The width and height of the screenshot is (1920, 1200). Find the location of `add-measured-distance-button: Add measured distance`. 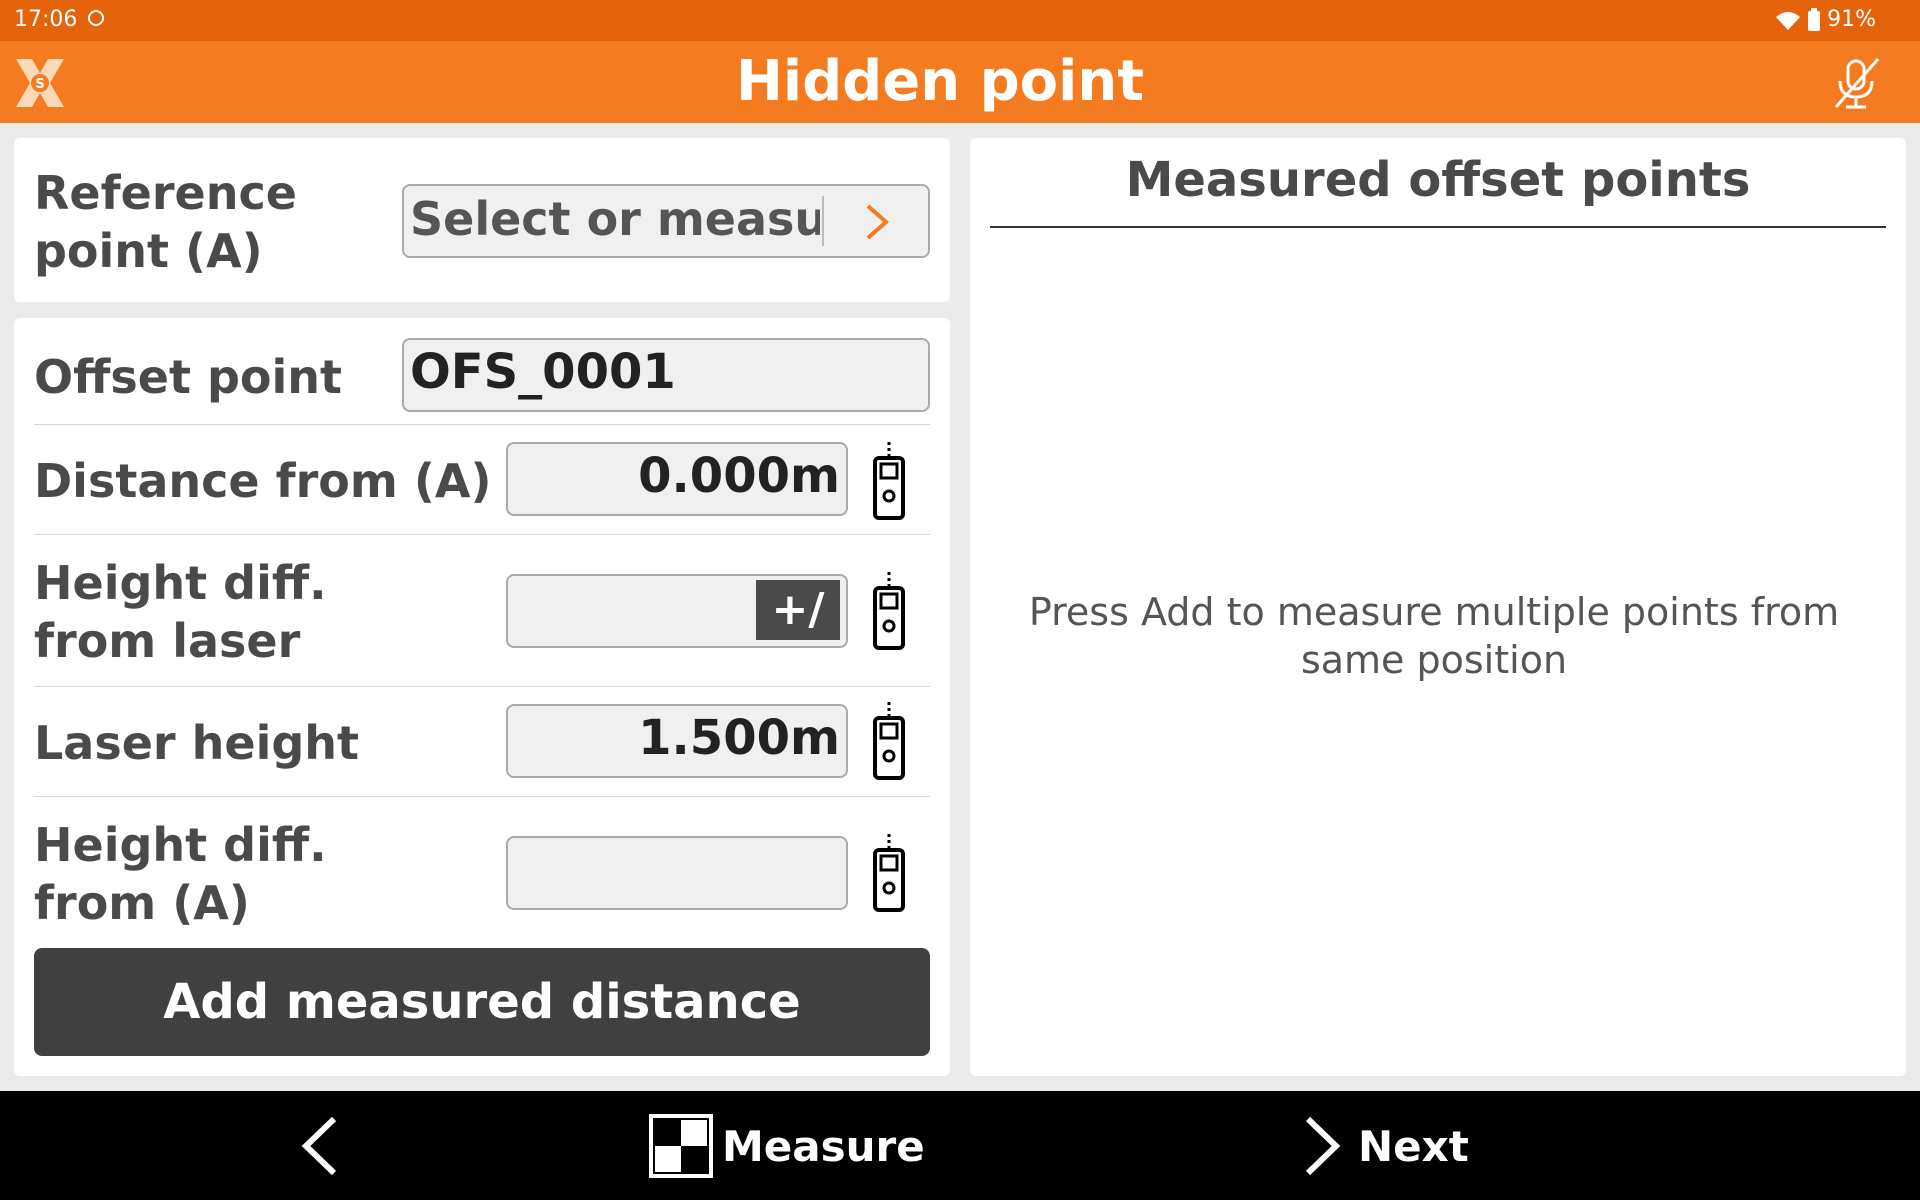

add-measured-distance-button: Add measured distance is located at coordinates (482, 1002).